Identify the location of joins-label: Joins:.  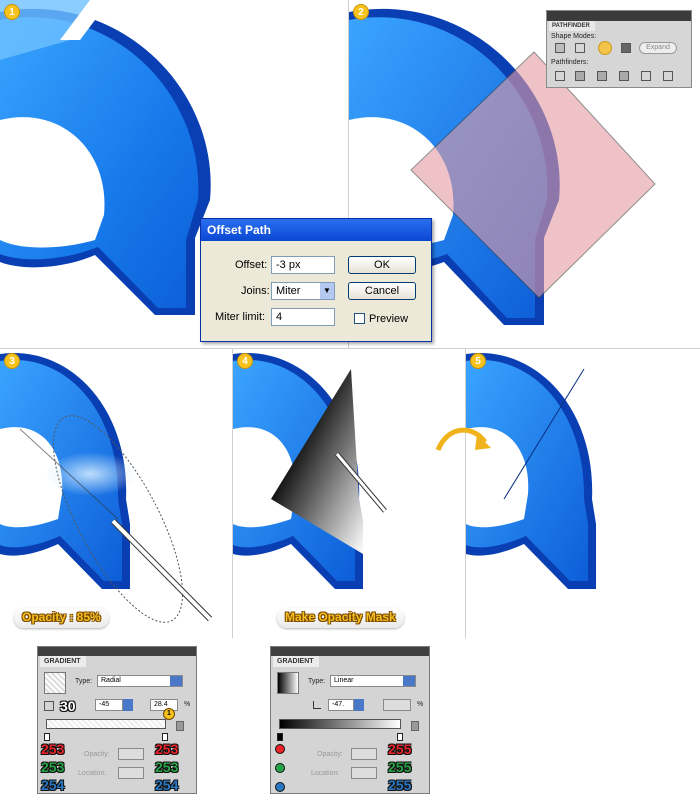
(255, 291).